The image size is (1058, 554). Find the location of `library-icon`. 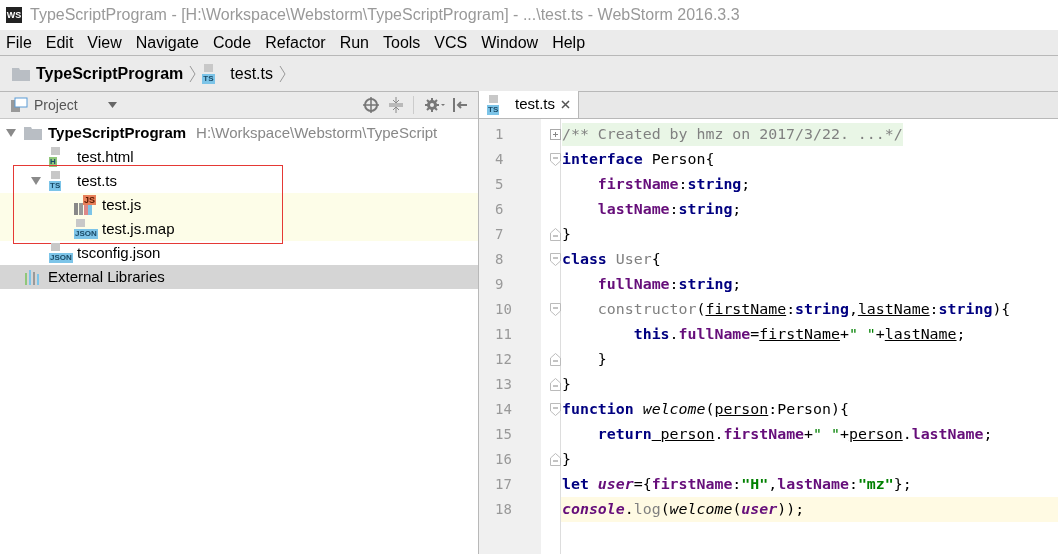

library-icon is located at coordinates (33, 277).